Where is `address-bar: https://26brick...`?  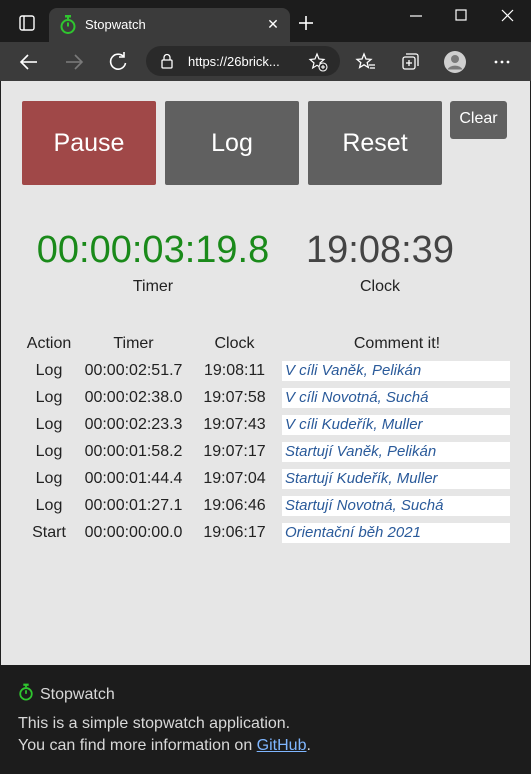 address-bar: https://26brick... is located at coordinates (243, 61).